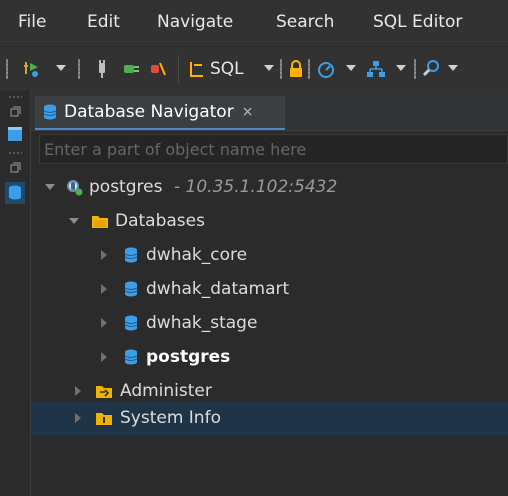 Image resolution: width=508 pixels, height=496 pixels. I want to click on object-filter-input, so click(273, 149).